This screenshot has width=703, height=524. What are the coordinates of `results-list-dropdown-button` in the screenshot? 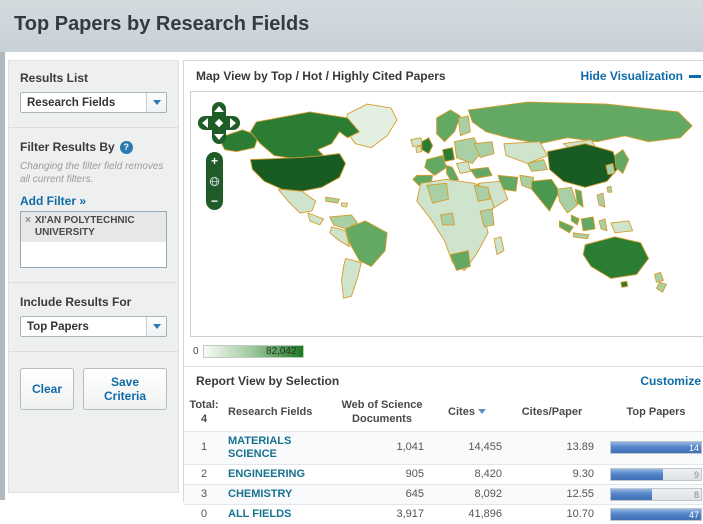 It's located at (156, 102).